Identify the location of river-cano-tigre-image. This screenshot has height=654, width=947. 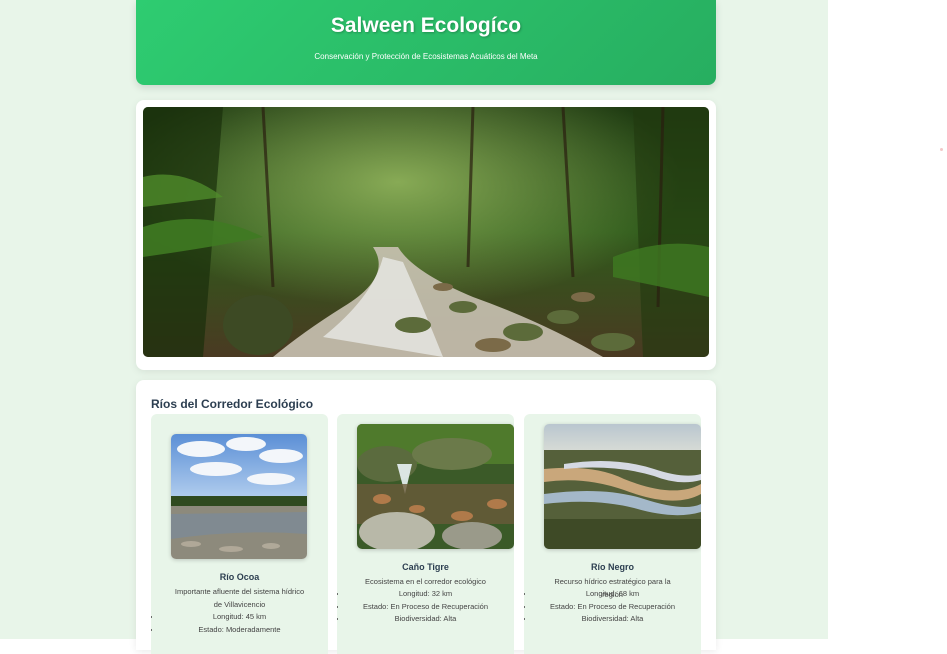
(435, 486).